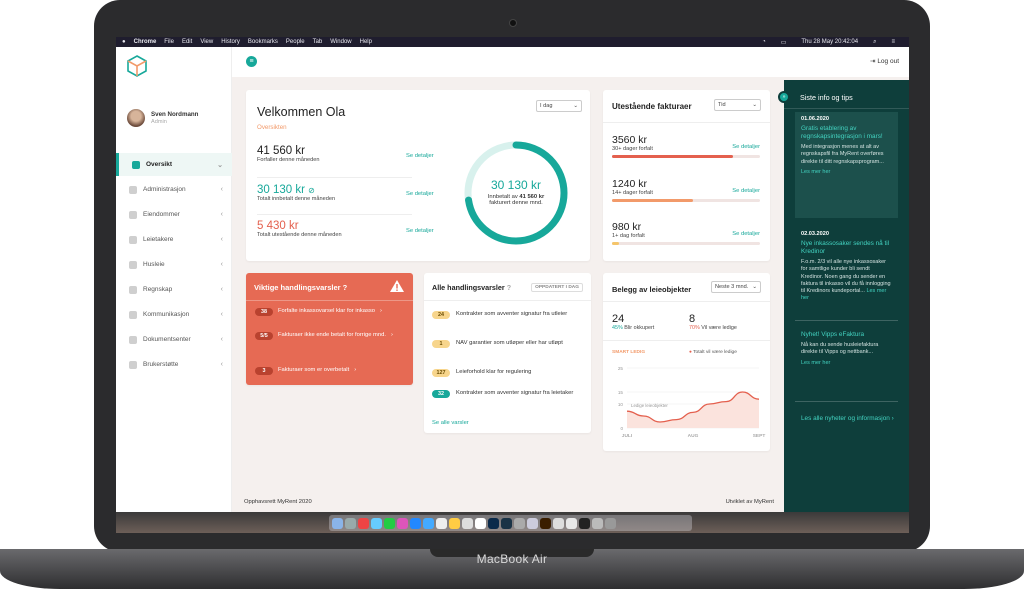 The image size is (1024, 592). What do you see at coordinates (145, 42) in the screenshot?
I see `menu-app: Chrome` at bounding box center [145, 42].